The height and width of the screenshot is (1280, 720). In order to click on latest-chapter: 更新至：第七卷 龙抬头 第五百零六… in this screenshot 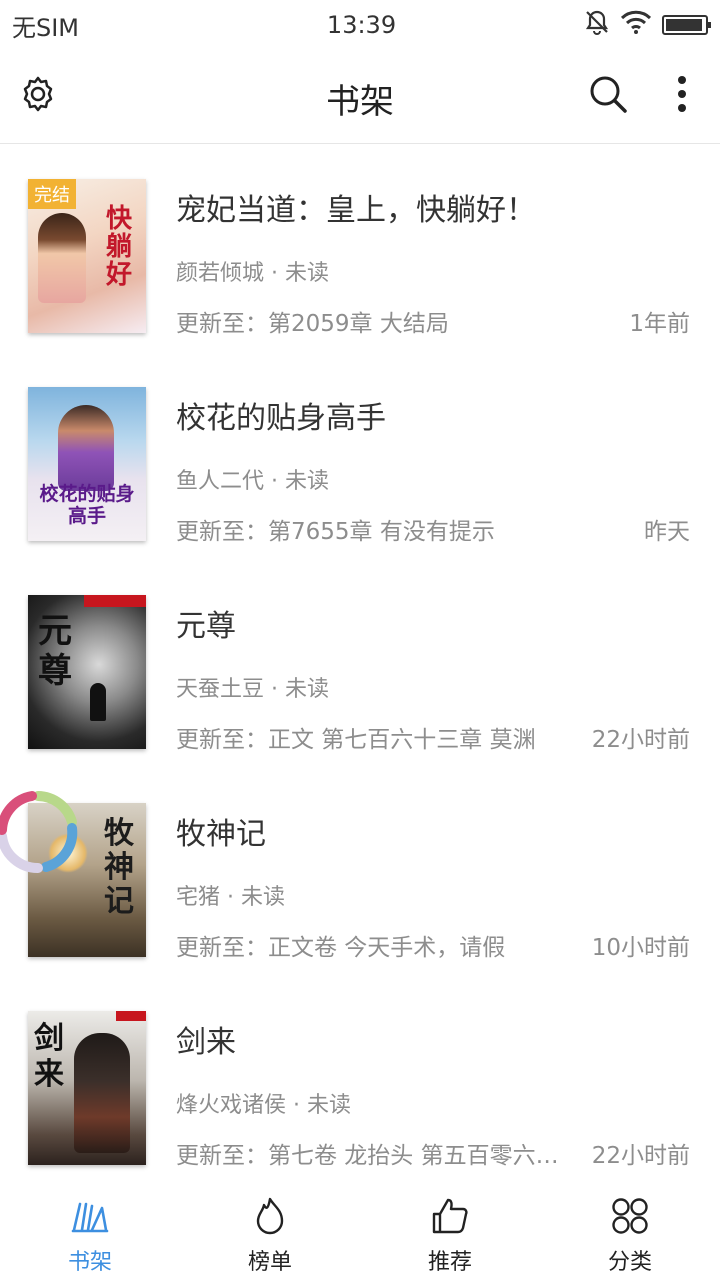, I will do `click(367, 1156)`.